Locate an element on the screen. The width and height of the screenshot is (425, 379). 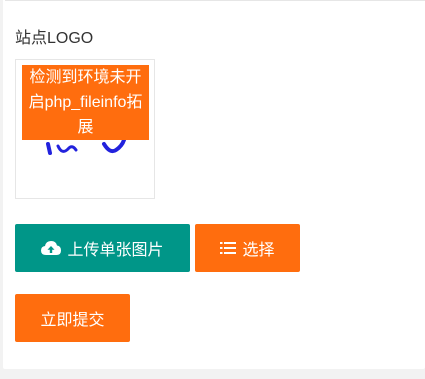
fileinfo-warning-overlay: 检测到环境未开启php_fileinfo拓展 is located at coordinates (85, 102).